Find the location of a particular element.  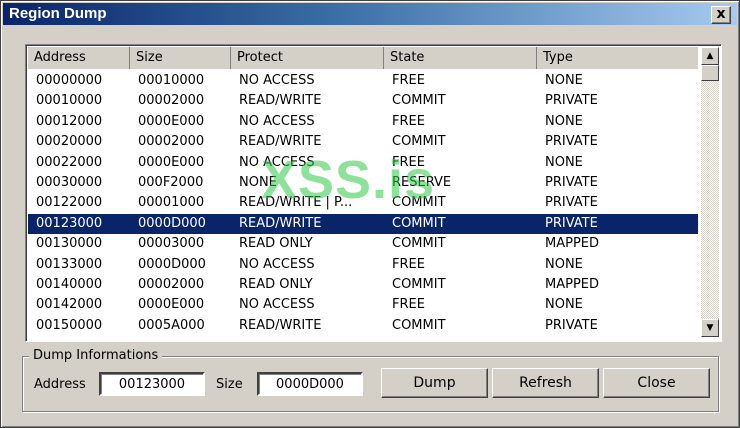

title-bar: Region Dump x is located at coordinates (370, 14).